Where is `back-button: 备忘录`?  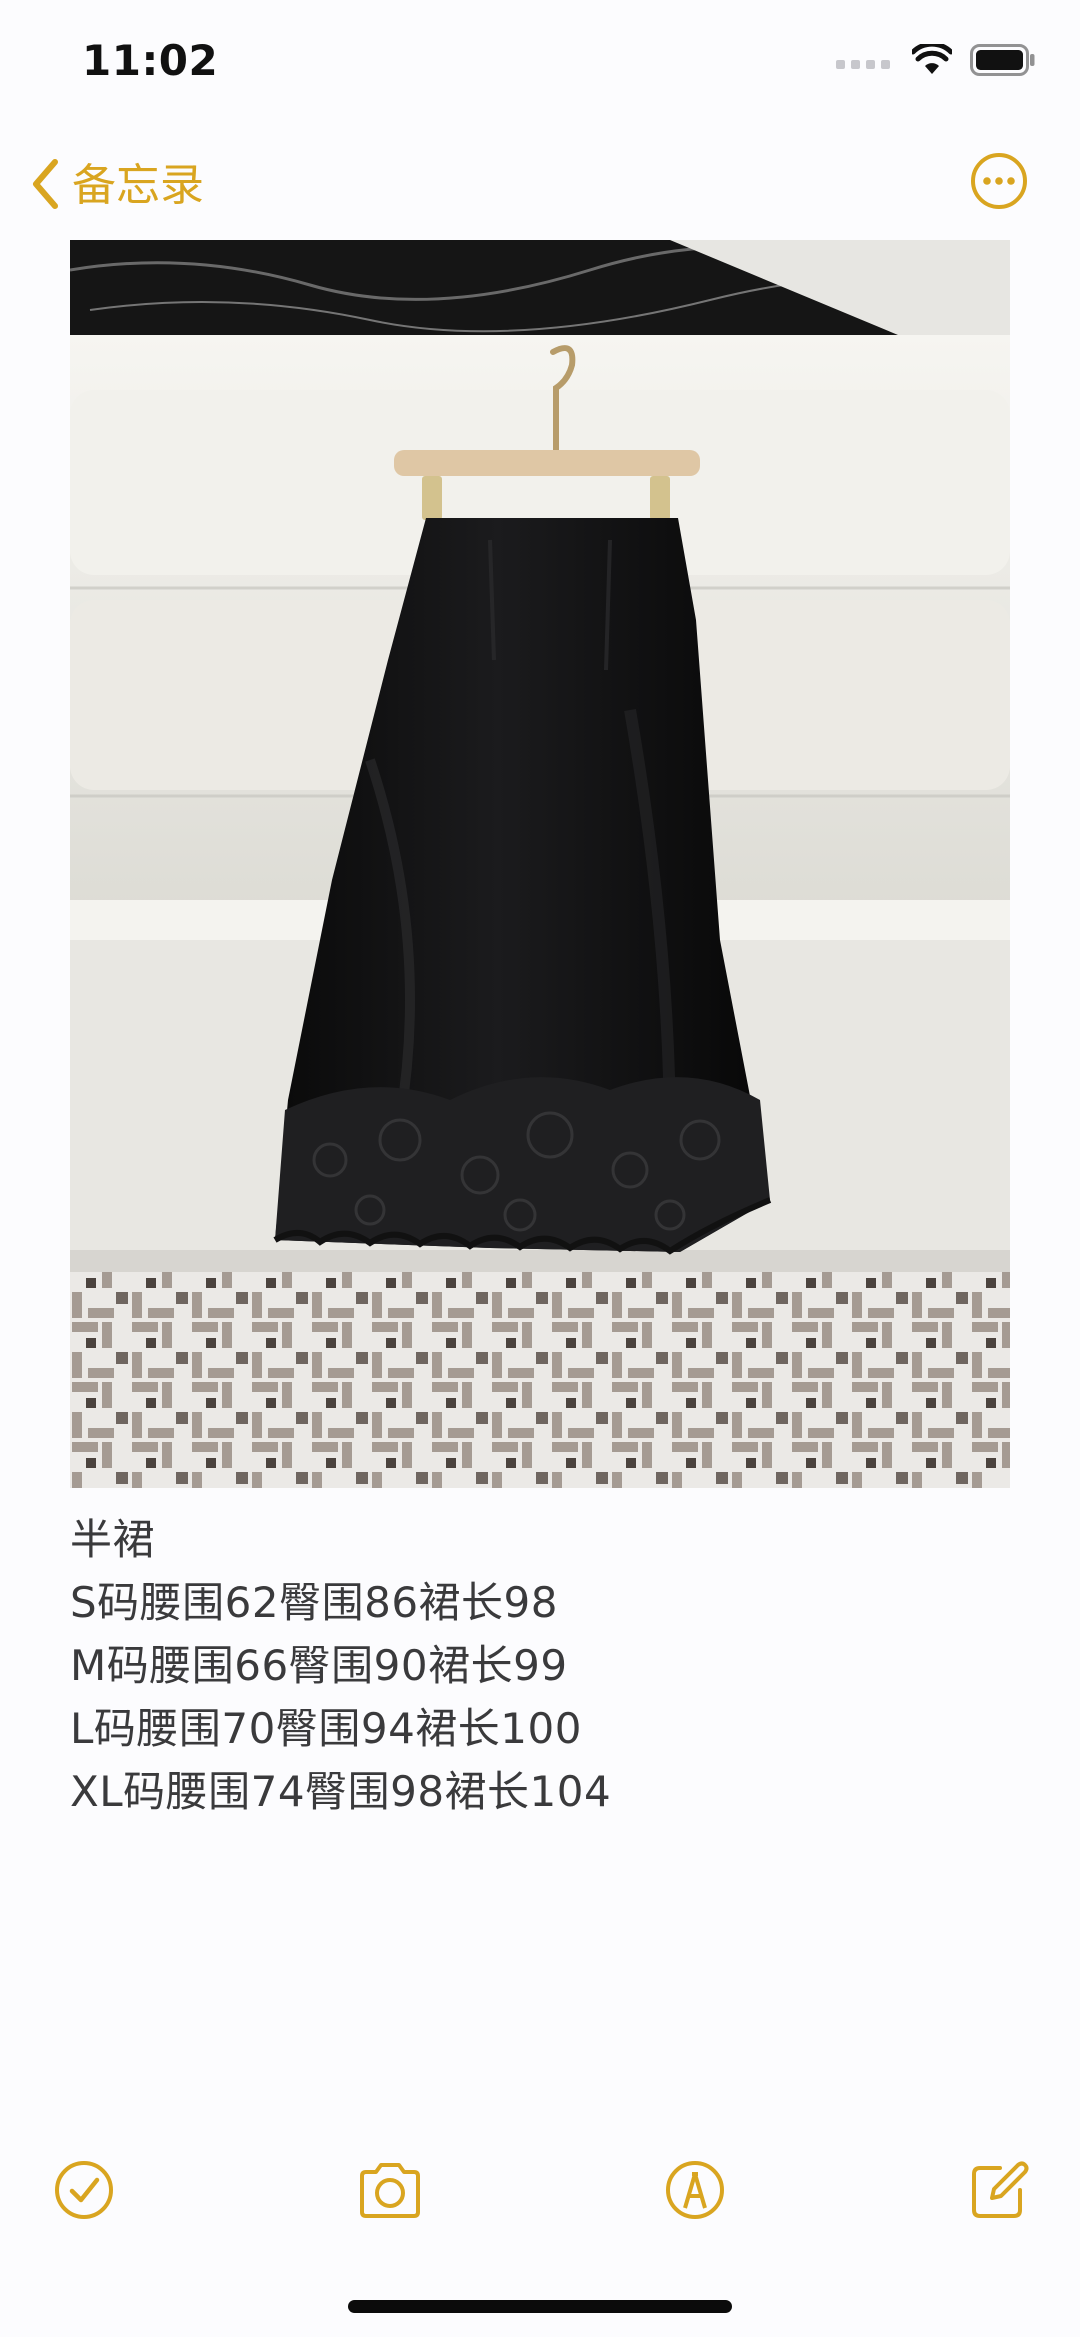
back-button: 备忘录 is located at coordinates (117, 186).